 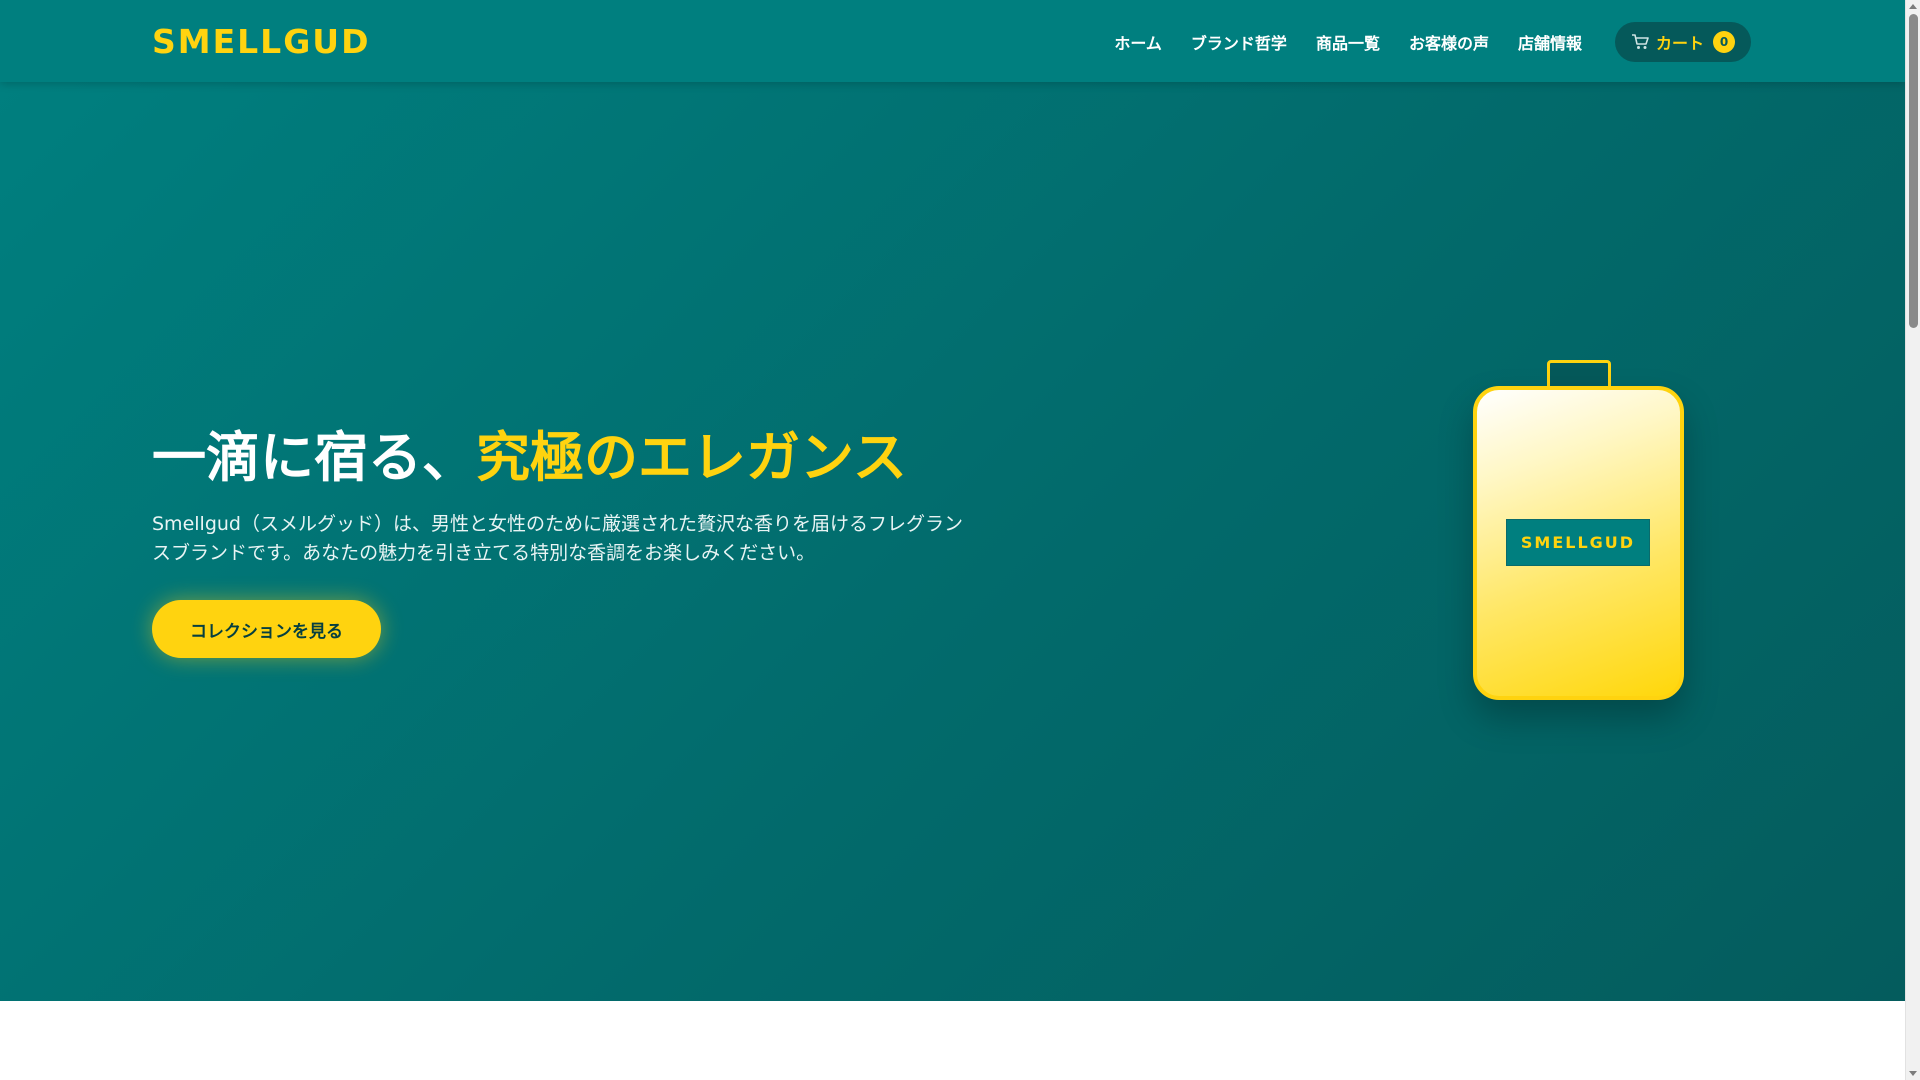 I want to click on cart-label: カート, so click(x=1679, y=43).